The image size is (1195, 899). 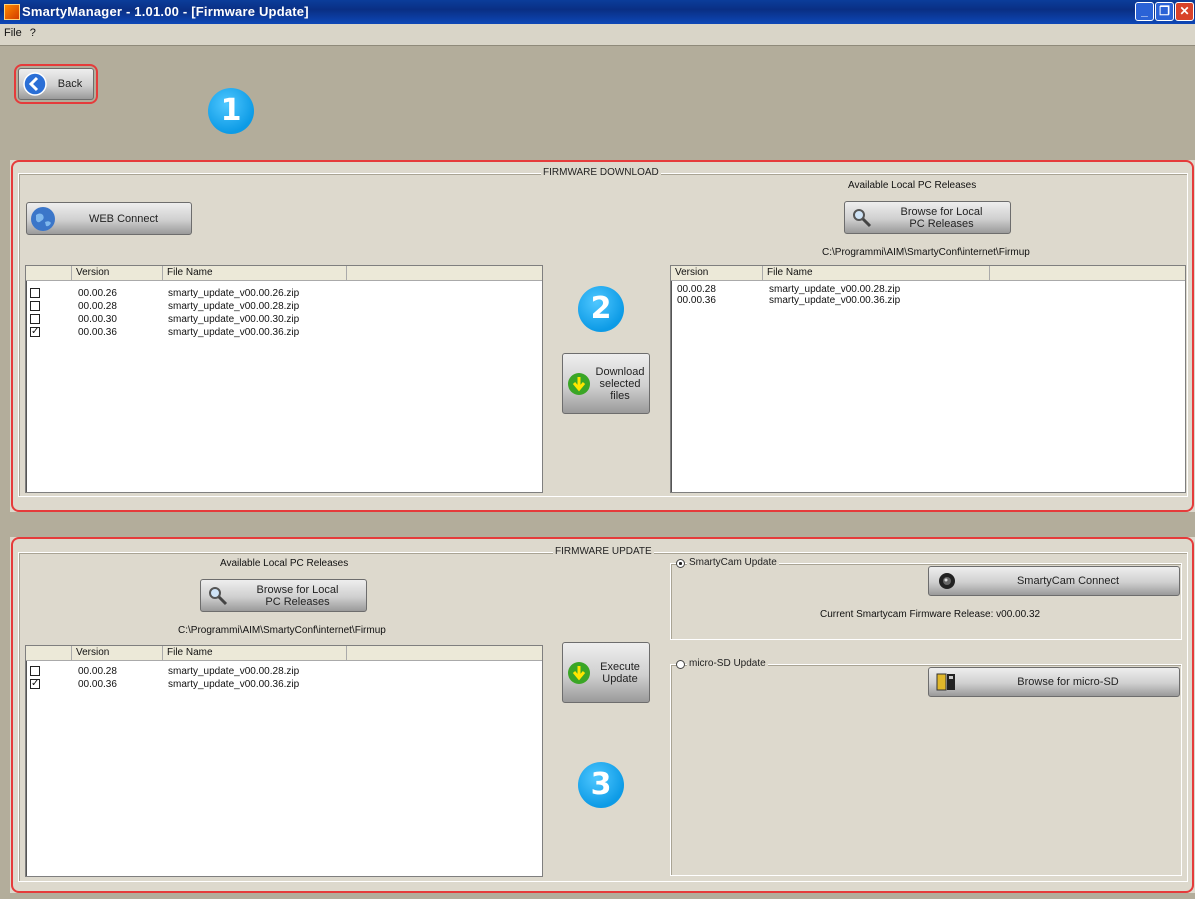 What do you see at coordinates (601, 172) in the screenshot?
I see `download-group-title: FIRMWARE DOWNLOAD` at bounding box center [601, 172].